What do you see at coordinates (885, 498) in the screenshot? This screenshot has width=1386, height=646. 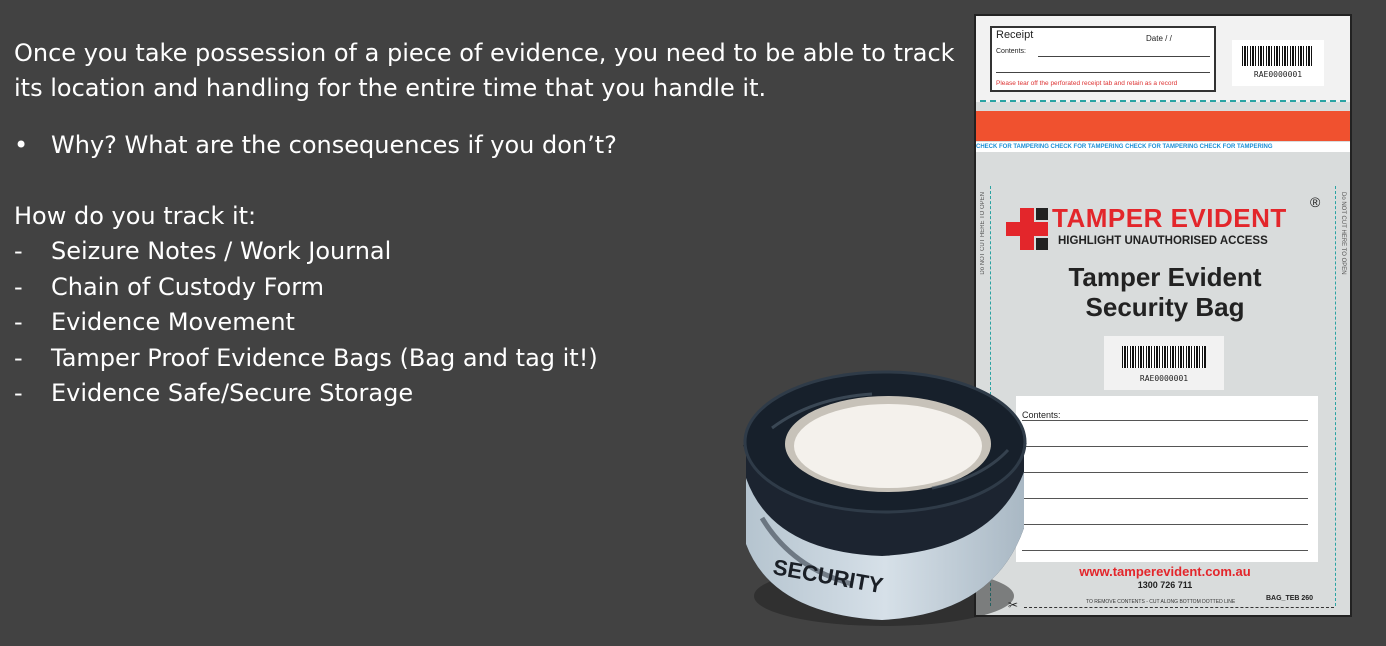 I see `security-tape-roll-image: SECURITY` at bounding box center [885, 498].